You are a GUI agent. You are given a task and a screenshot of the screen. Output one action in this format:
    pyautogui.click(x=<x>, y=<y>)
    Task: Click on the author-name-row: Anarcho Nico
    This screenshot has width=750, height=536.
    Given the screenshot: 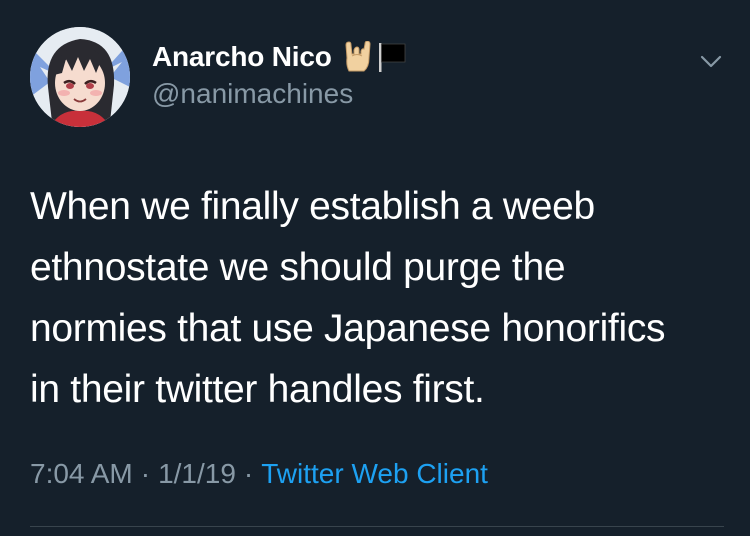 What is the action you would take?
    pyautogui.click(x=279, y=57)
    